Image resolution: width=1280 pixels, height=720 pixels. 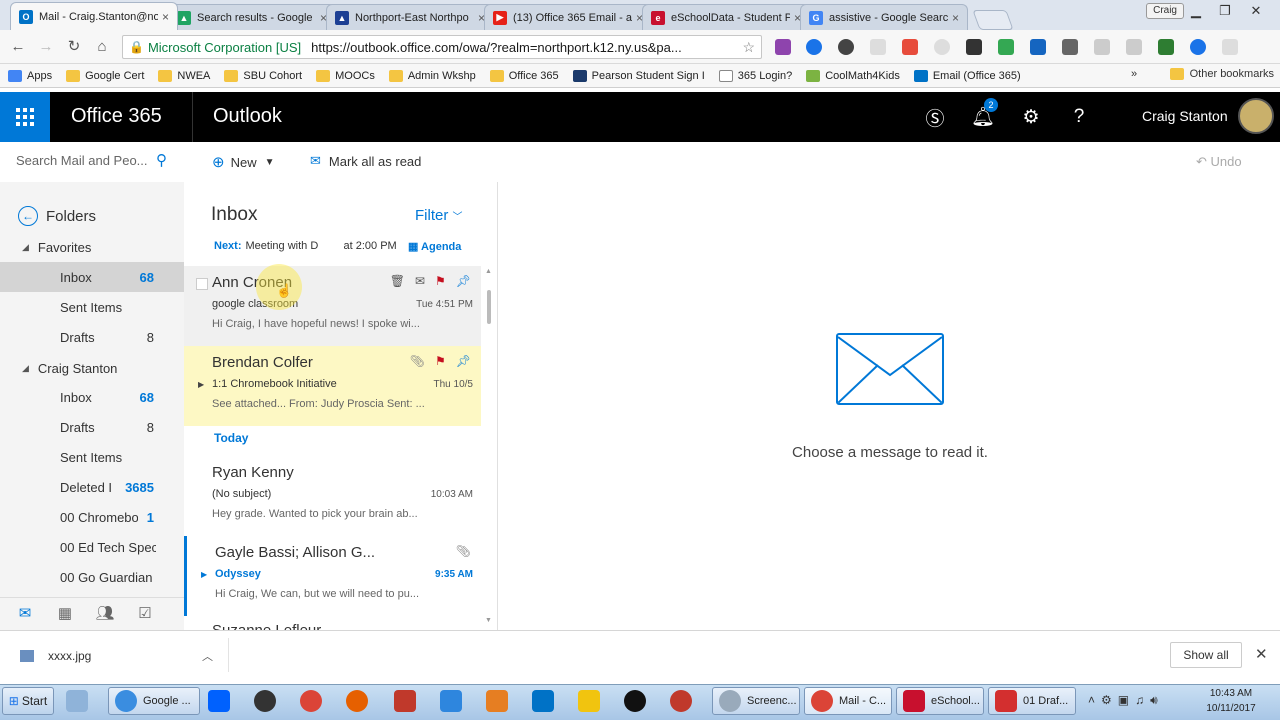 I want to click on bookmark-apps: Apps, so click(x=30, y=75).